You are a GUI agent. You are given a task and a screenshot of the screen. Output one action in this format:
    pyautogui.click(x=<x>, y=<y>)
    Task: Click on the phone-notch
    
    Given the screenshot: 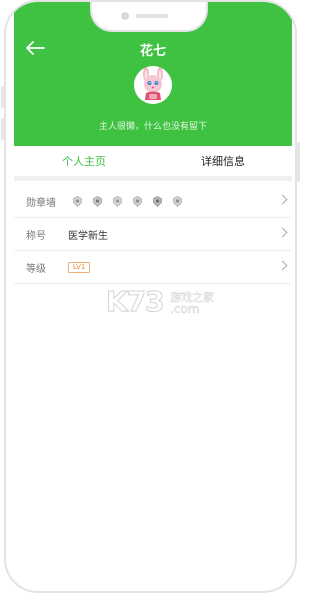 What is the action you would take?
    pyautogui.click(x=149, y=17)
    